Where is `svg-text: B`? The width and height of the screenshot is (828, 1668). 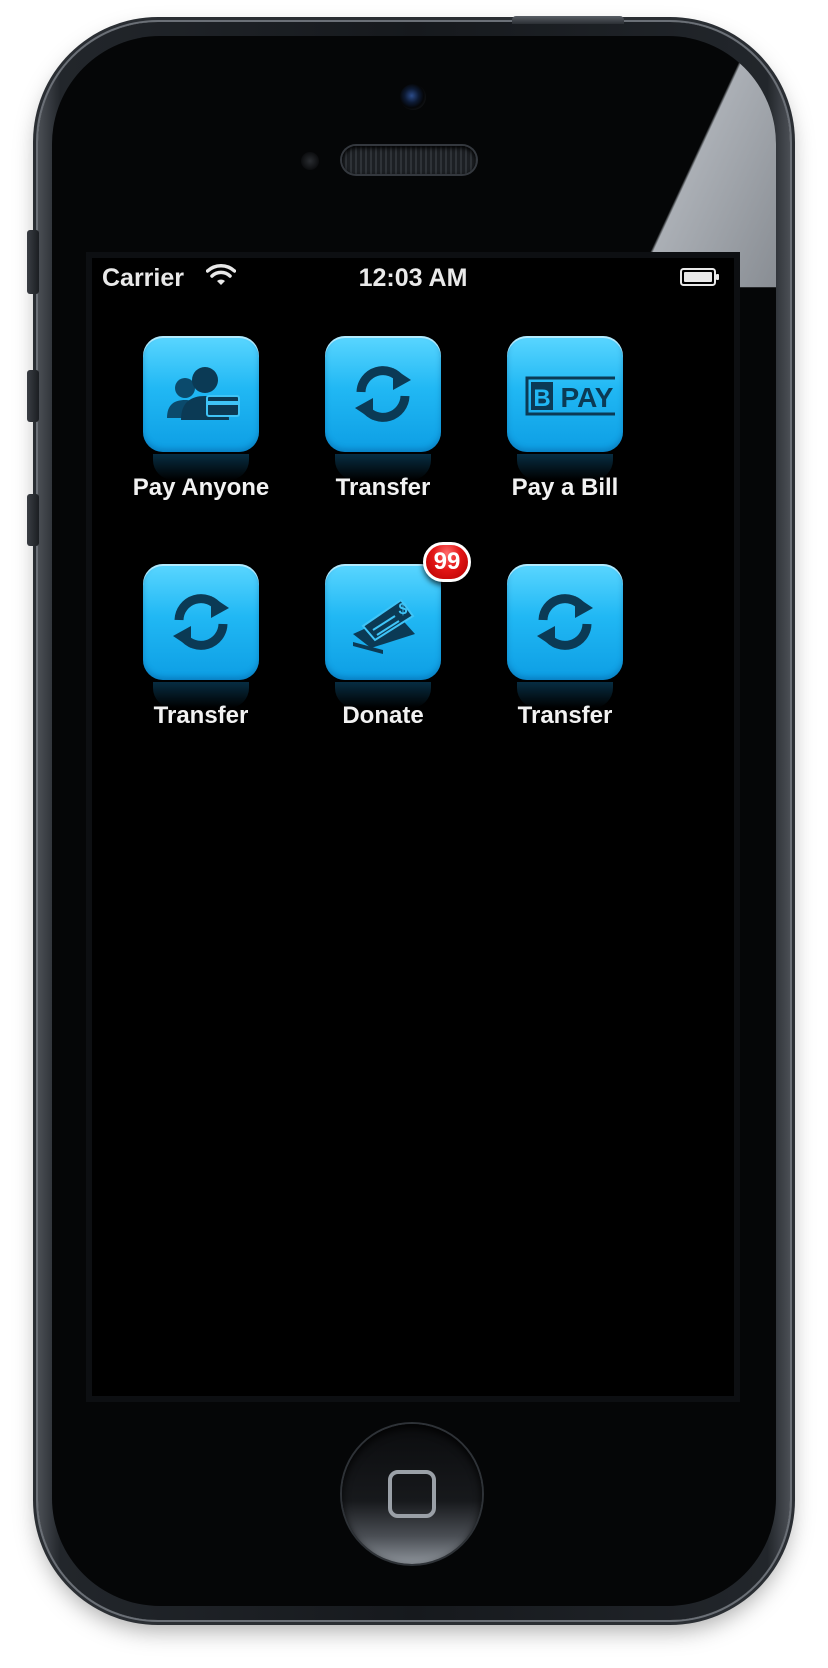
svg-text: B is located at coordinates (541, 398).